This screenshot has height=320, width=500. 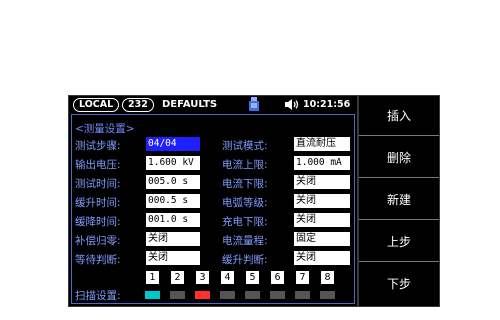 I want to click on charge-lower-limit-label: 充电下限:, so click(x=245, y=222).